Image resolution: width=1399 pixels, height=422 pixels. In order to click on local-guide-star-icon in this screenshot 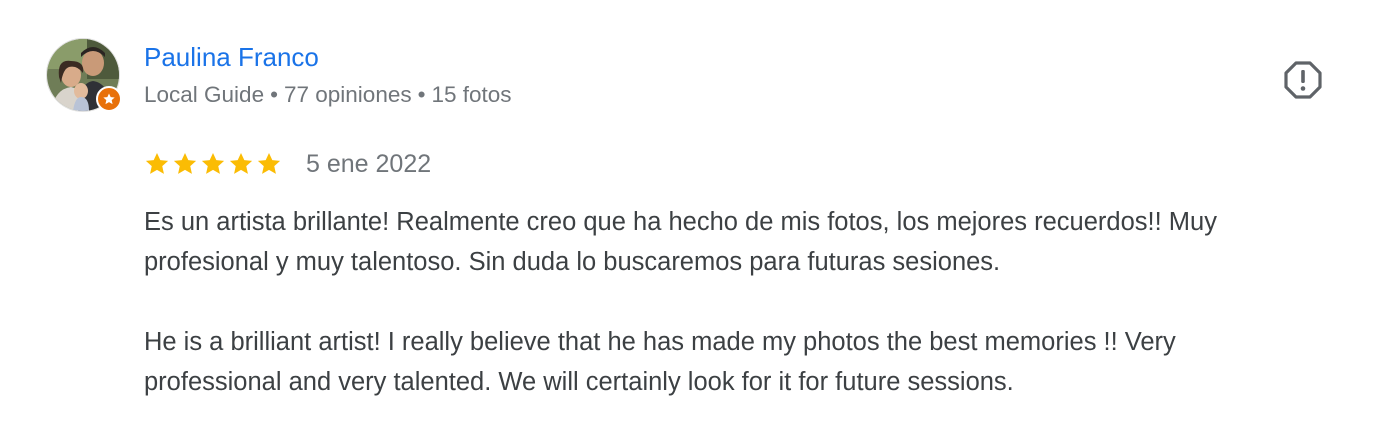, I will do `click(109, 99)`.